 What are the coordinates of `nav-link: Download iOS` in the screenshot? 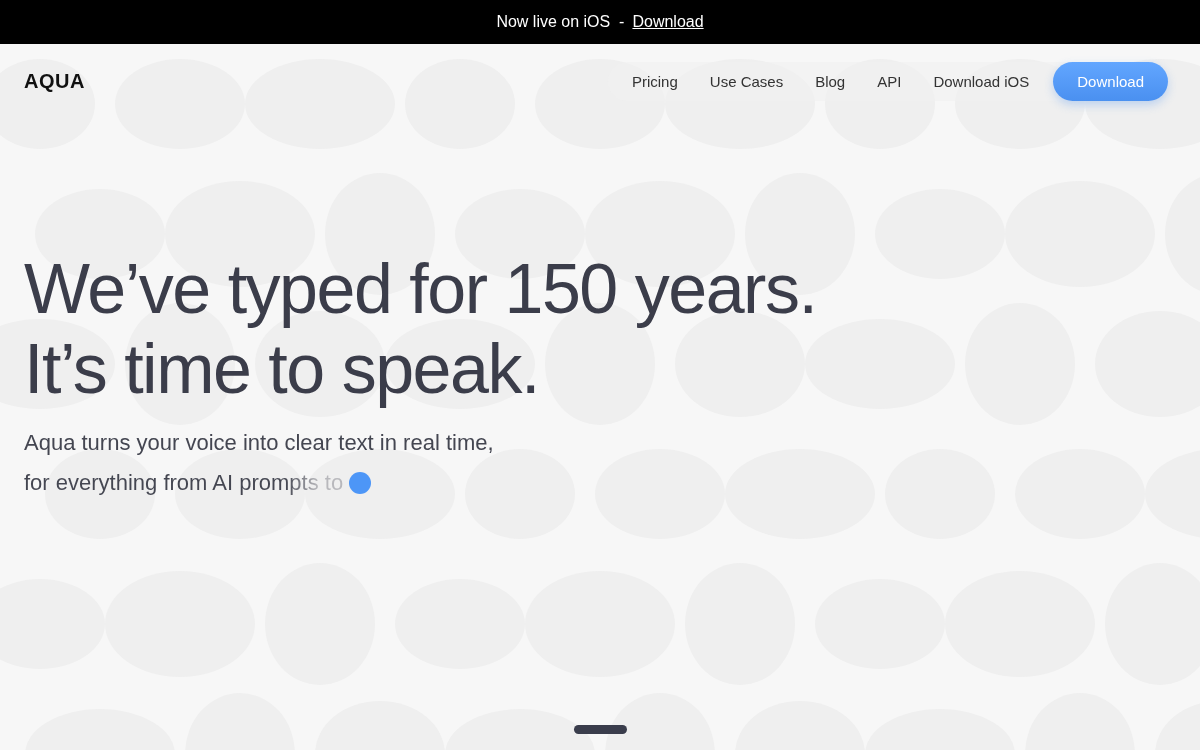 It's located at (981, 81).